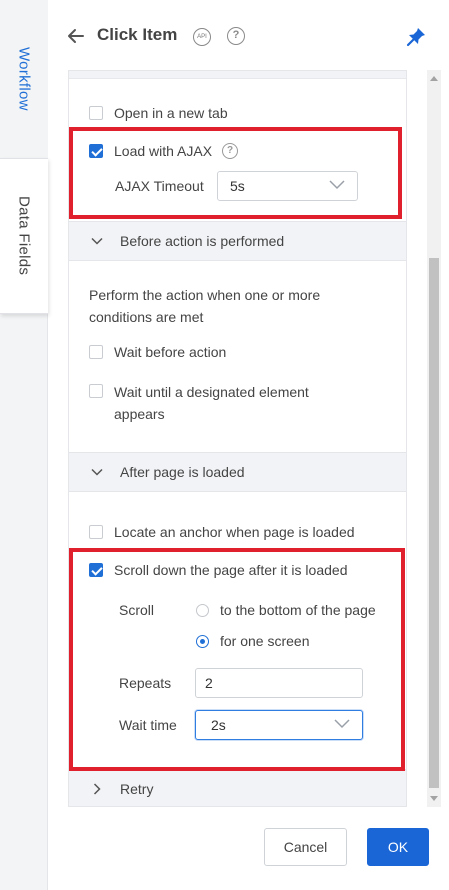 This screenshot has width=449, height=890. Describe the element at coordinates (24, 445) in the screenshot. I see `side-tab-bar: Workflow Data Fields` at that location.